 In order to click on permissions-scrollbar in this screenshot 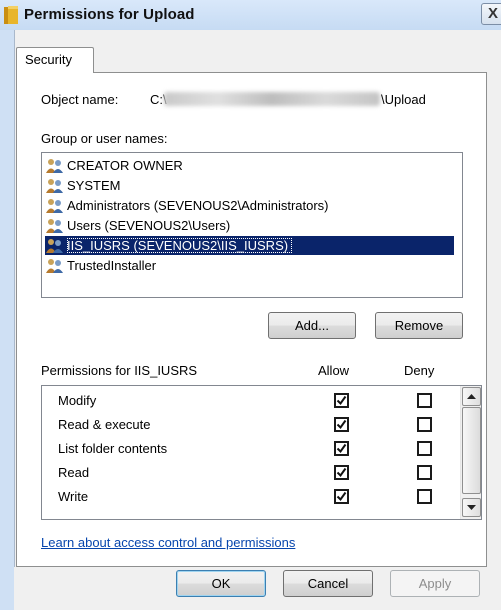, I will do `click(470, 452)`.